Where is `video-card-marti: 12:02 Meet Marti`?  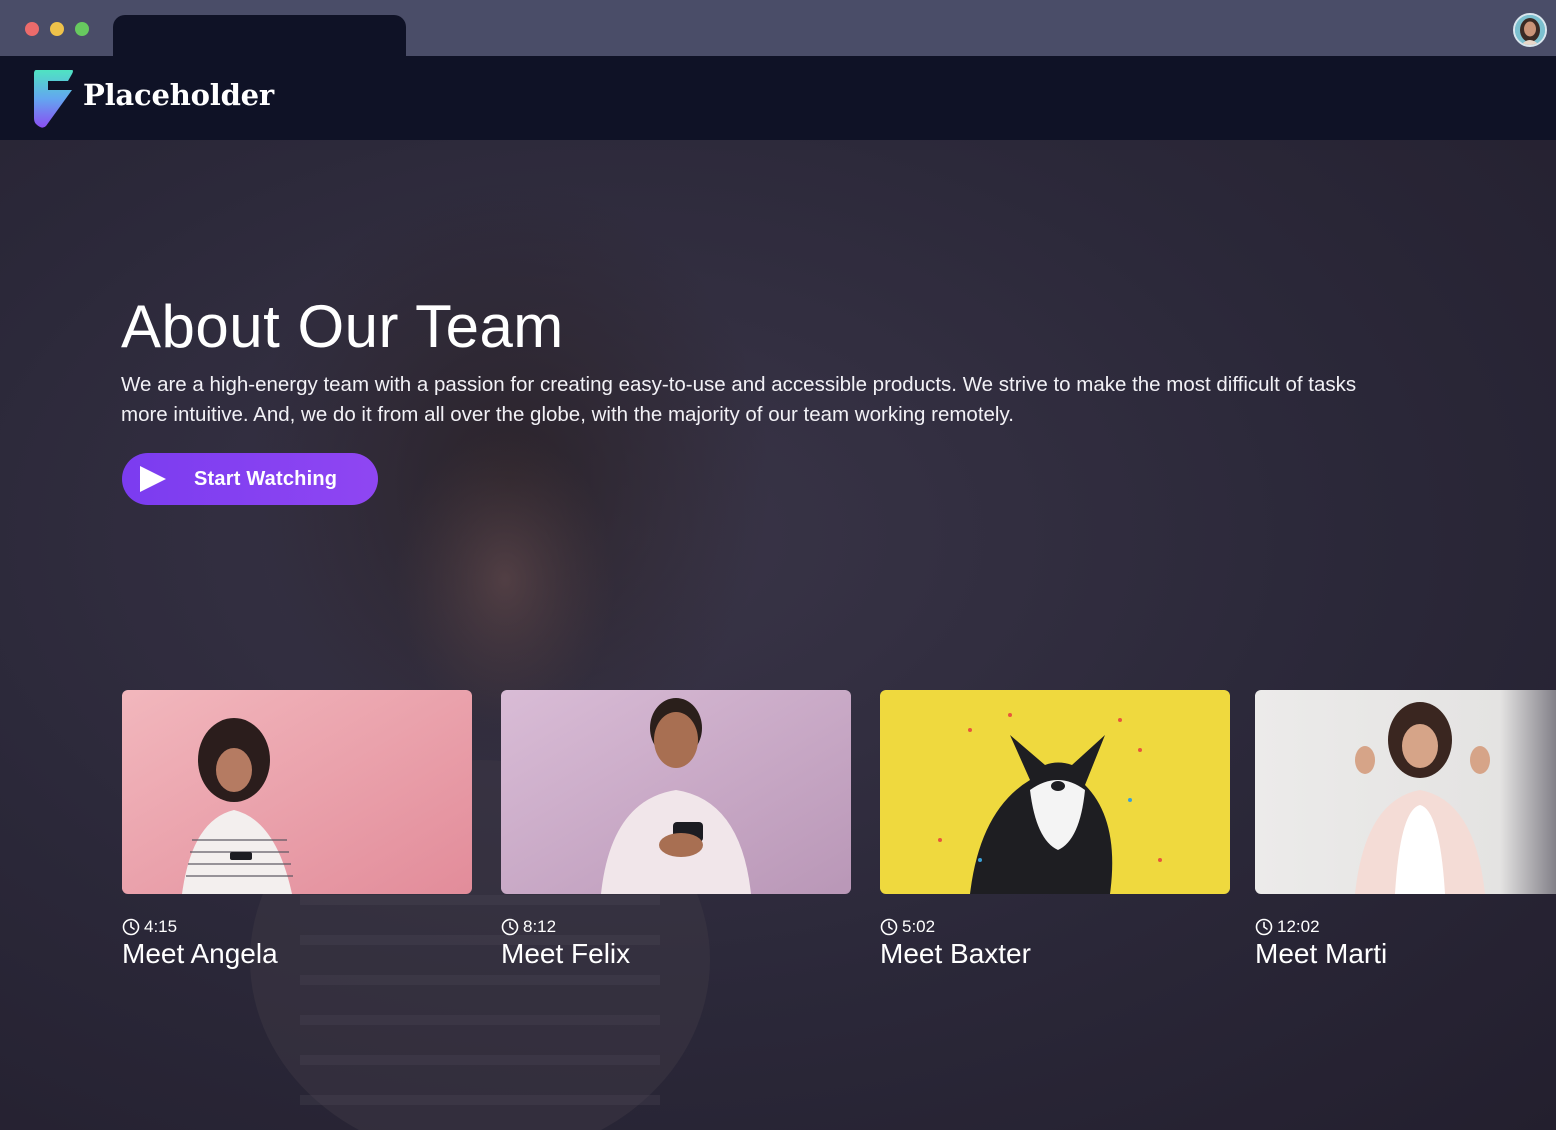 video-card-marti: 12:02 Meet Marti is located at coordinates (1405, 829).